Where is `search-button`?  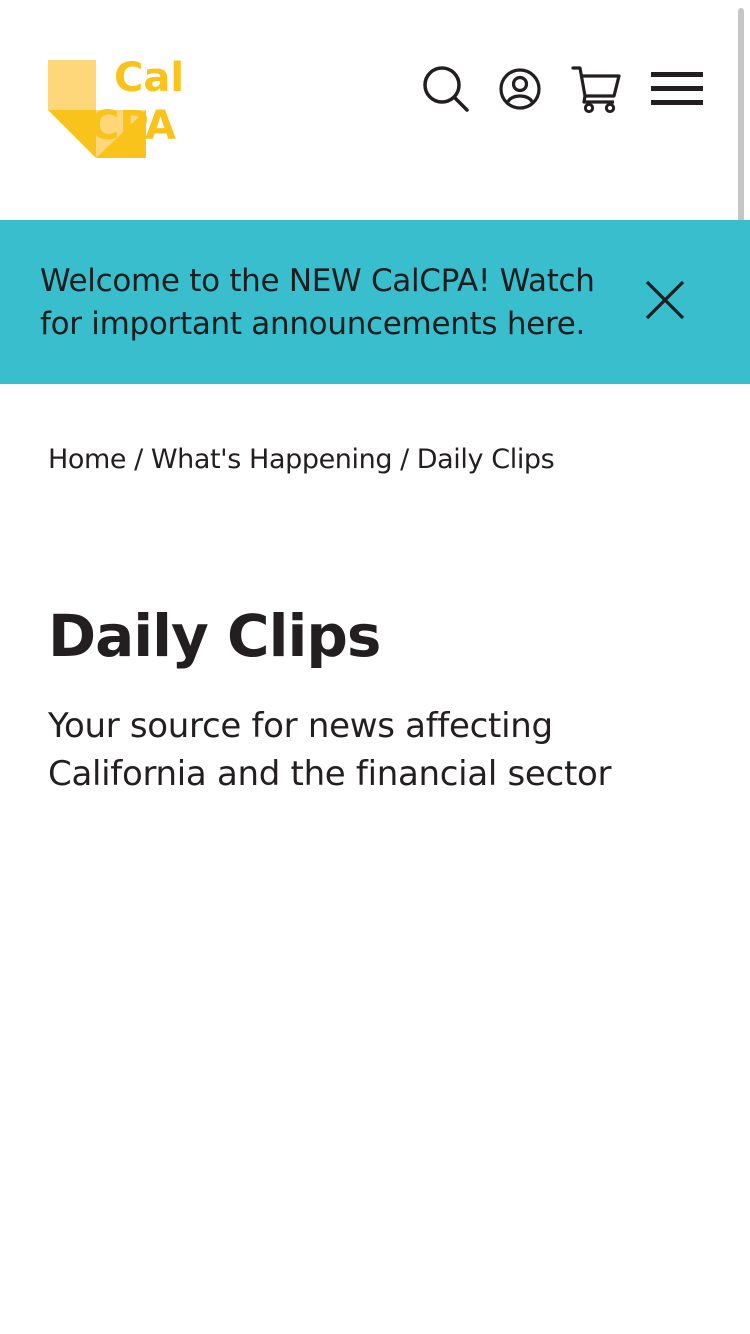
search-button is located at coordinates (445, 89).